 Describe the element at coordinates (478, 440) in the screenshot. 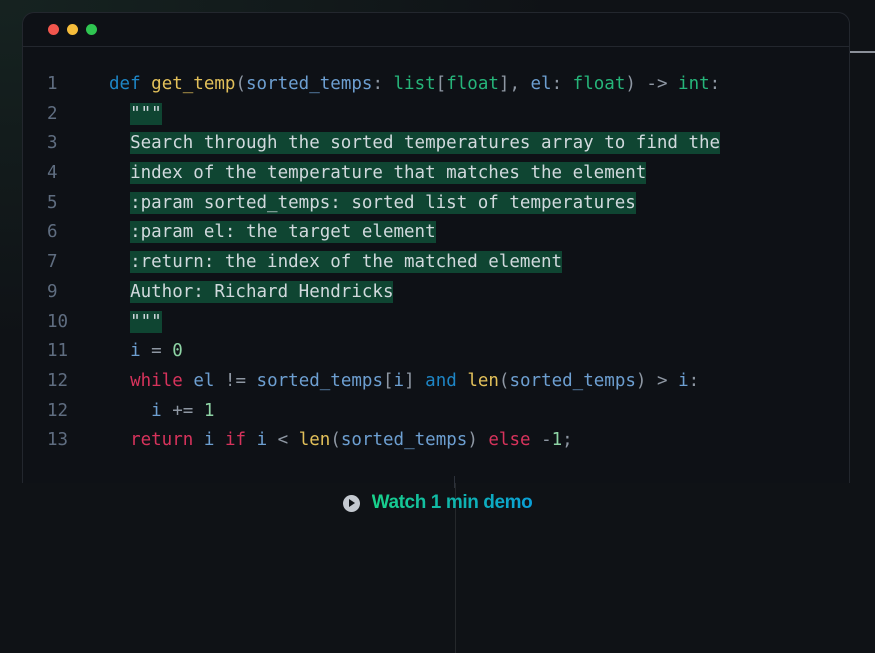

I see `code-token: )` at that location.